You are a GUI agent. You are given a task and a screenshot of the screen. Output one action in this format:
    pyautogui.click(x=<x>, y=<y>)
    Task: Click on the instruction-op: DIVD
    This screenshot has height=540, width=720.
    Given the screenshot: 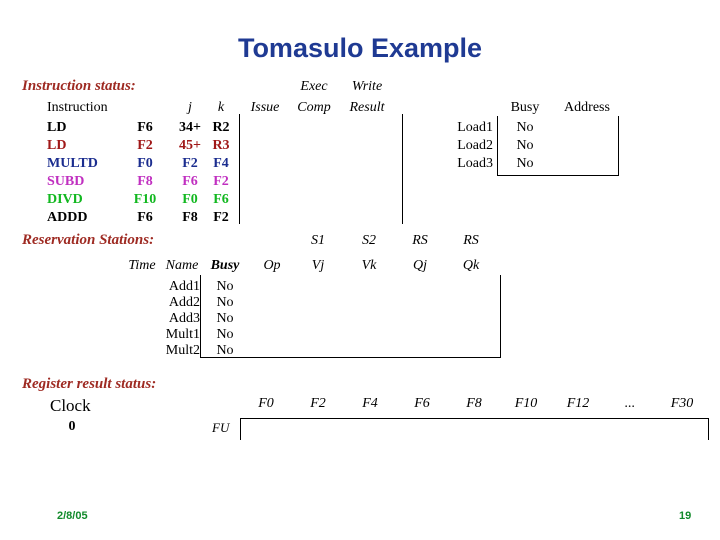 What is the action you would take?
    pyautogui.click(x=65, y=199)
    